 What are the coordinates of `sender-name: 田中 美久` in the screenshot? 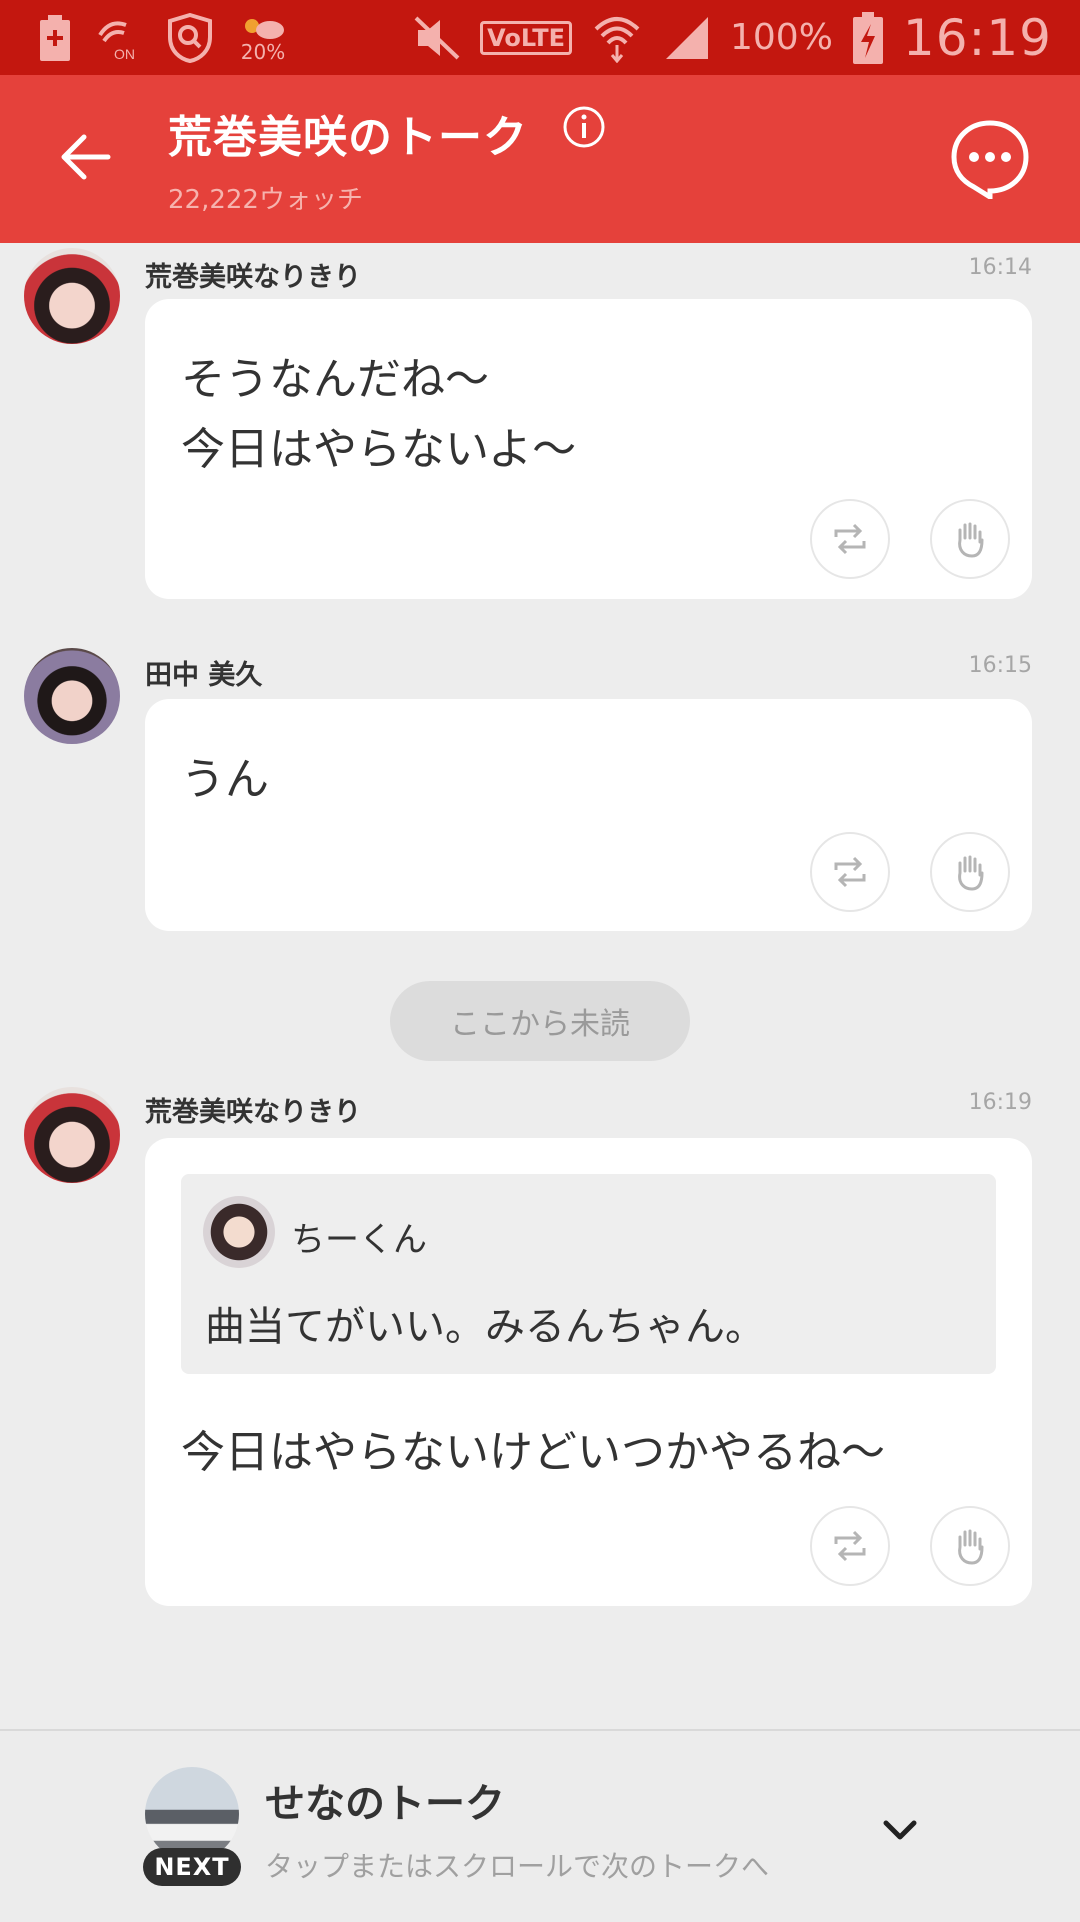 It's located at (204, 675).